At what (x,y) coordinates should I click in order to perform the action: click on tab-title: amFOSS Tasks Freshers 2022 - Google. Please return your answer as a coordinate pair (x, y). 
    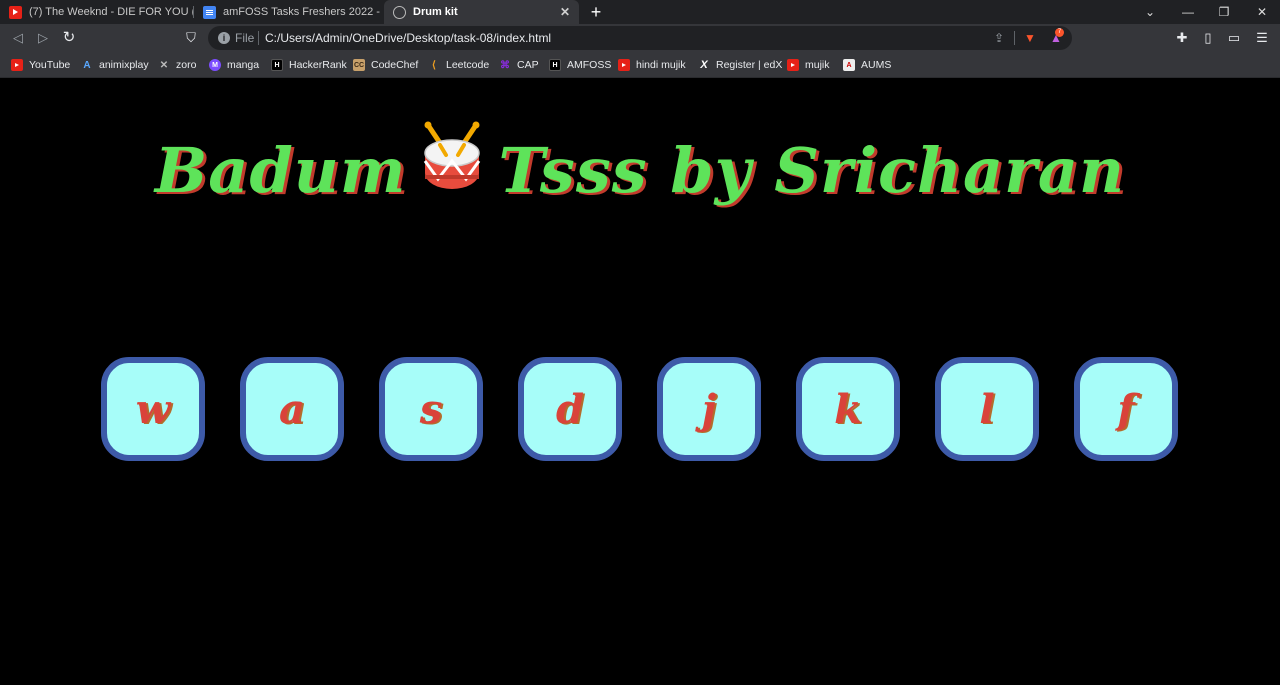
    Looking at the image, I should click on (302, 12).